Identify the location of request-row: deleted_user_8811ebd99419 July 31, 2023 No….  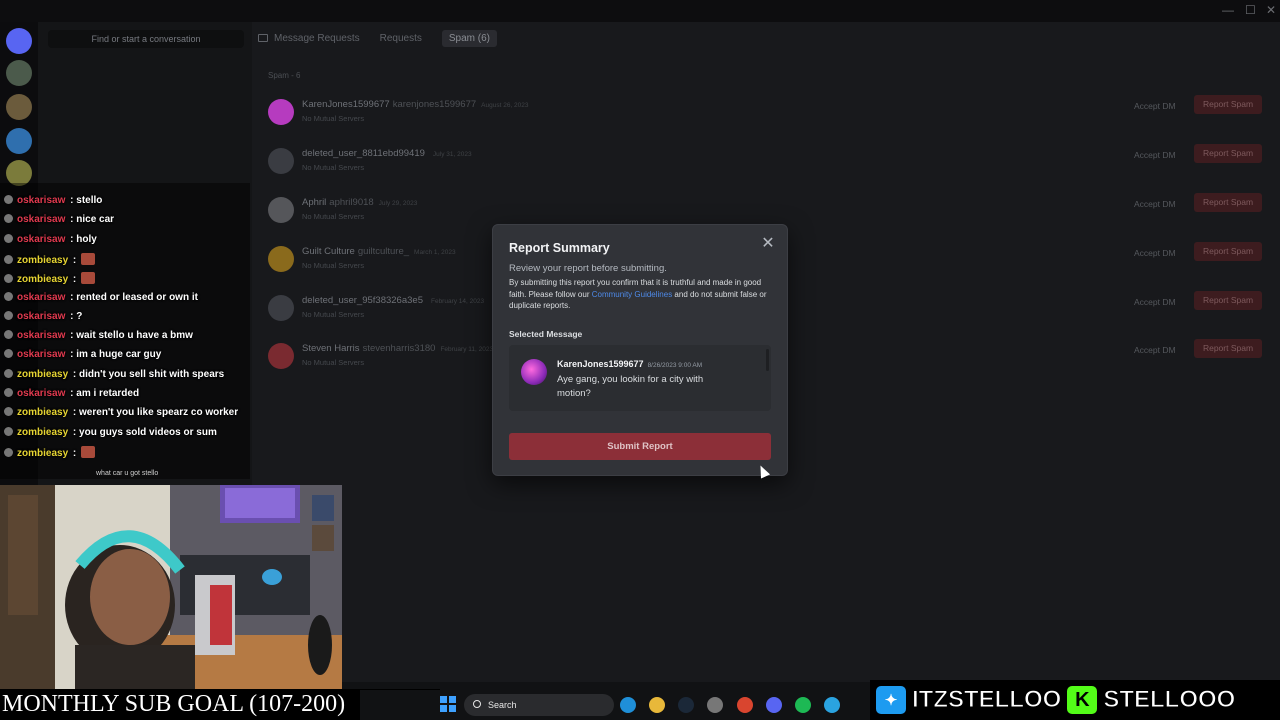
(766, 161).